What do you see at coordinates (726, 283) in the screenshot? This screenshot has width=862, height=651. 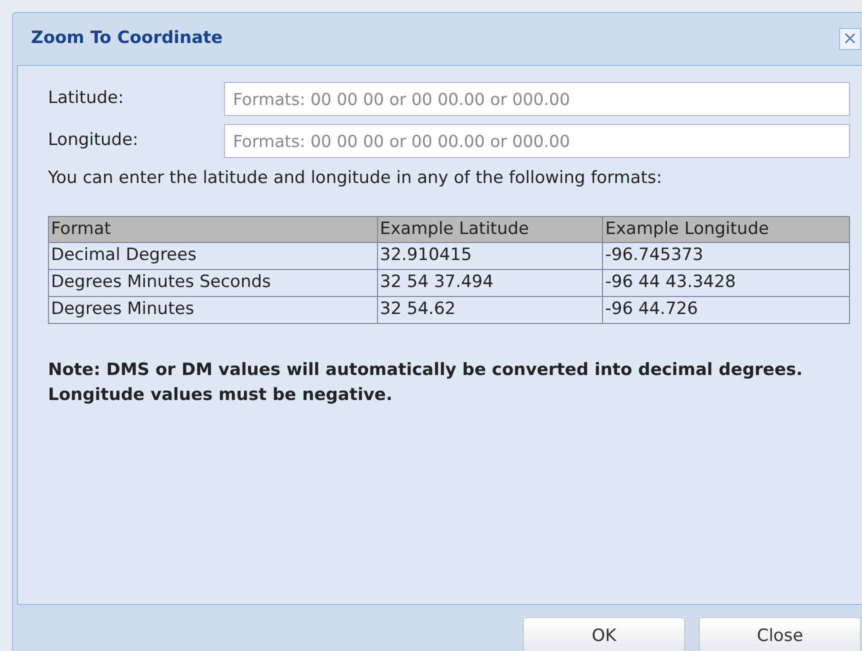 I see `table-cell: -96 44 43.3428` at bounding box center [726, 283].